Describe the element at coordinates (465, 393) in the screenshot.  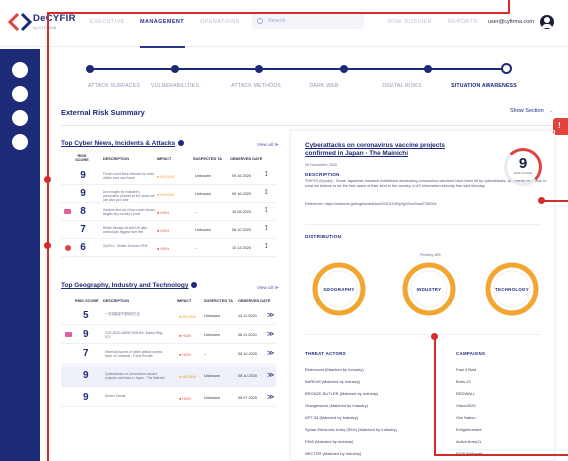
I see `campaign-item: REDWALL` at that location.